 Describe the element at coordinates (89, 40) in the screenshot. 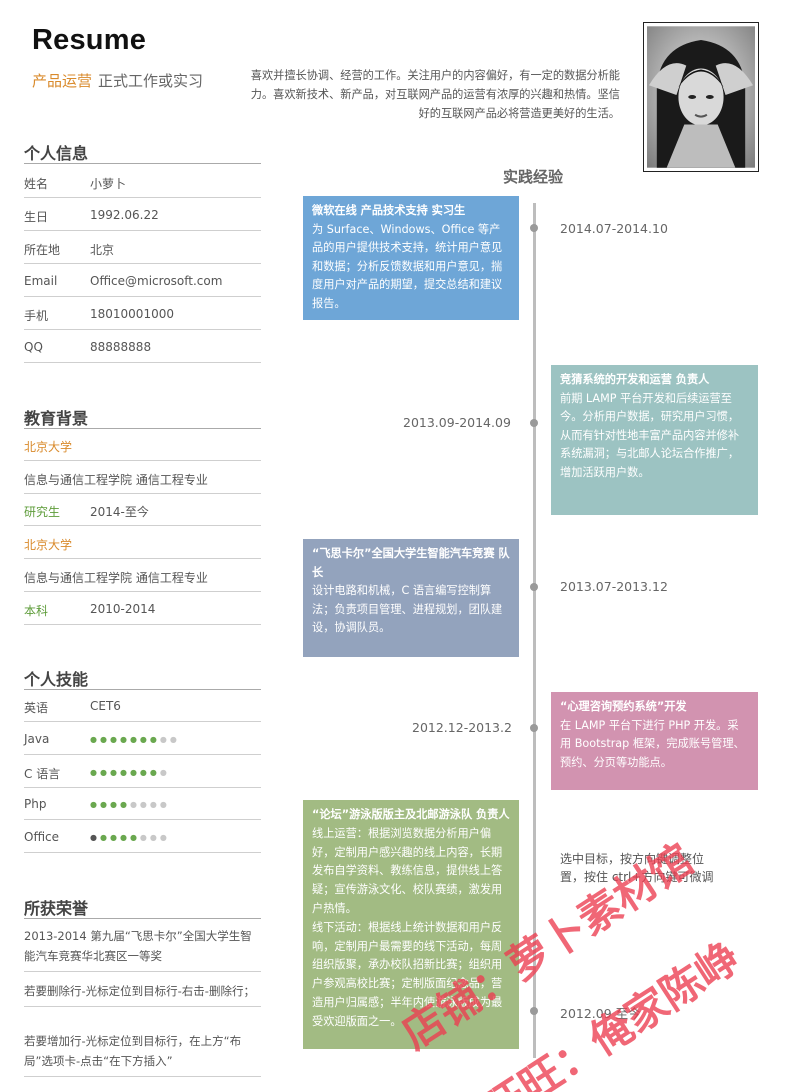

I see `resume-title: Resume` at that location.